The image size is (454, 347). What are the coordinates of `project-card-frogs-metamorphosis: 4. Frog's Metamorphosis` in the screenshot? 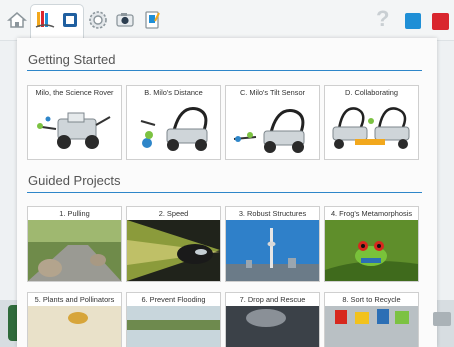 It's located at (371, 244).